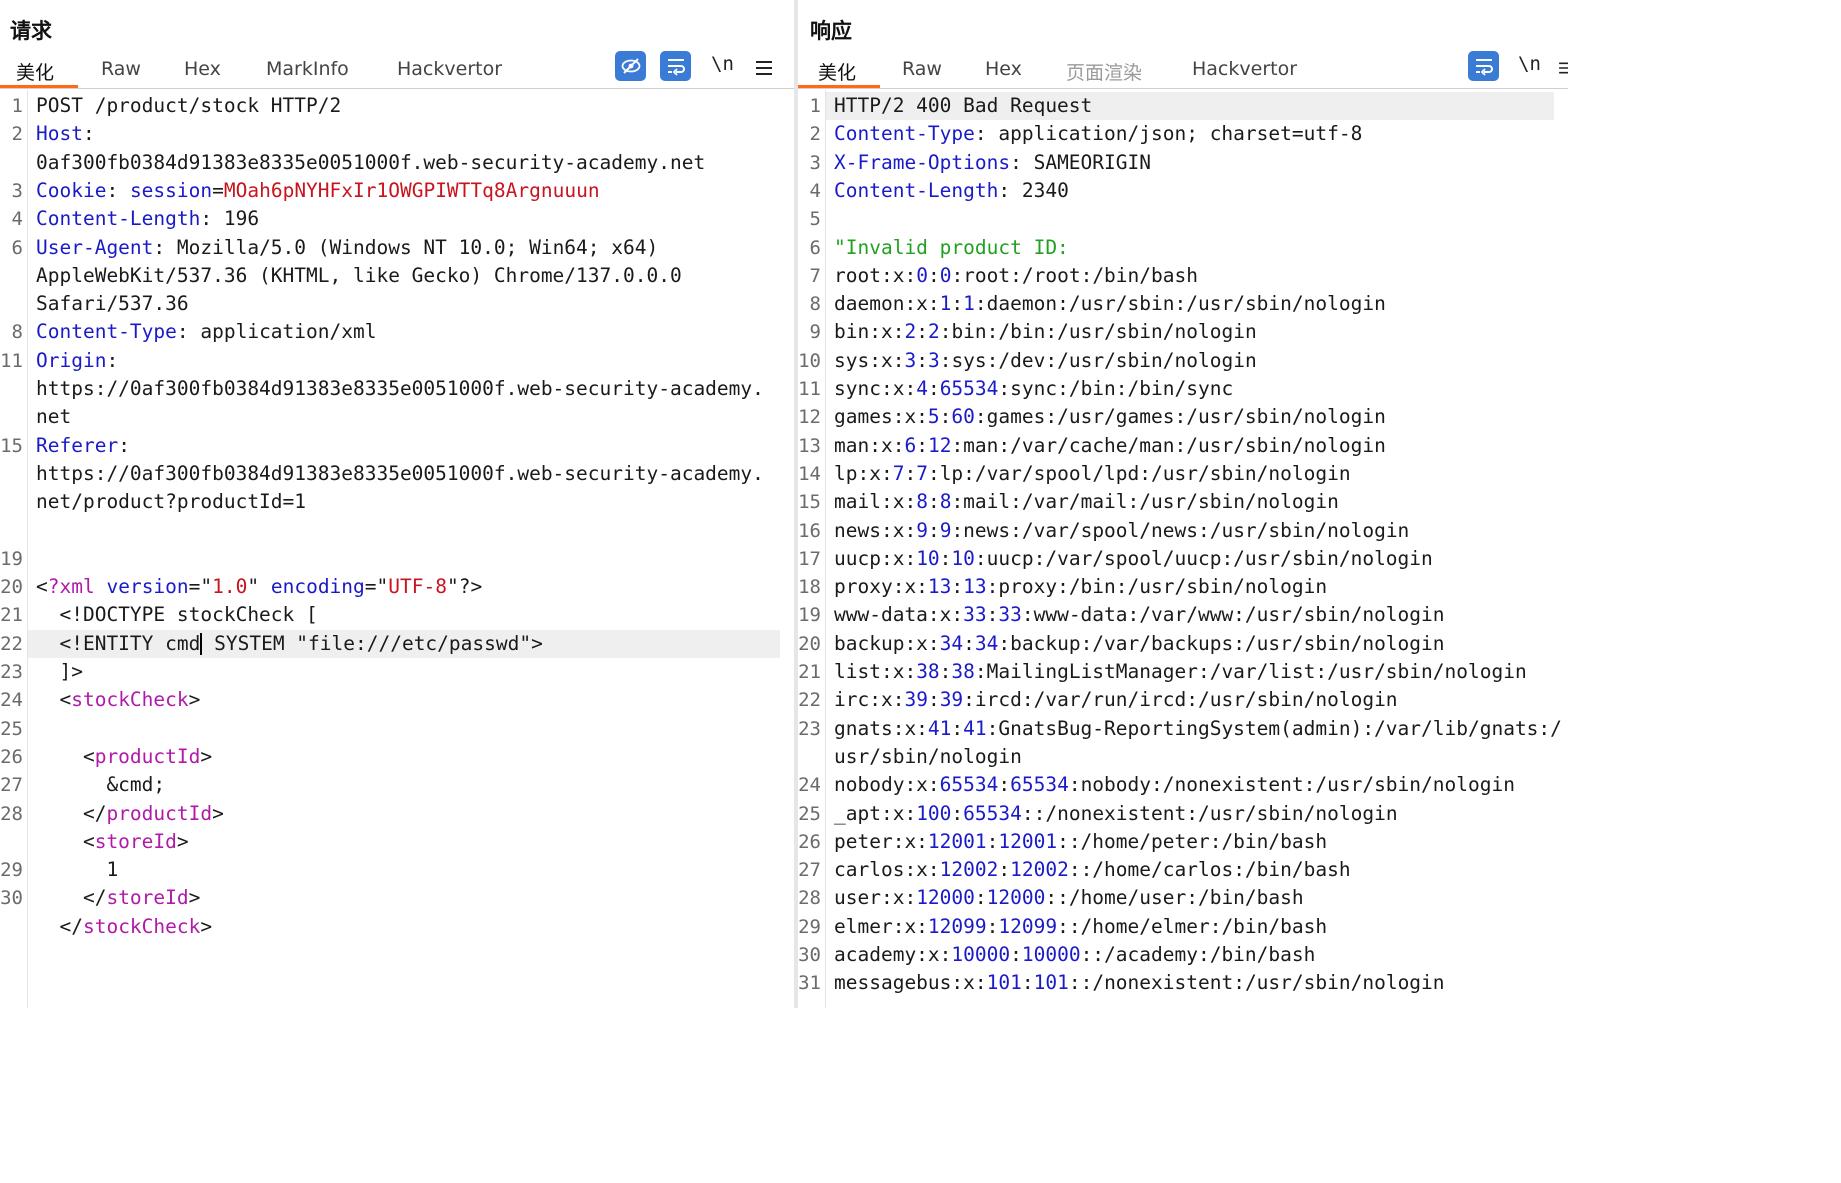 Image resolution: width=1841 pixels, height=1183 pixels. I want to click on code-token: :nobody:/nonexistent:/usr/sbin/nologin, so click(1291, 785).